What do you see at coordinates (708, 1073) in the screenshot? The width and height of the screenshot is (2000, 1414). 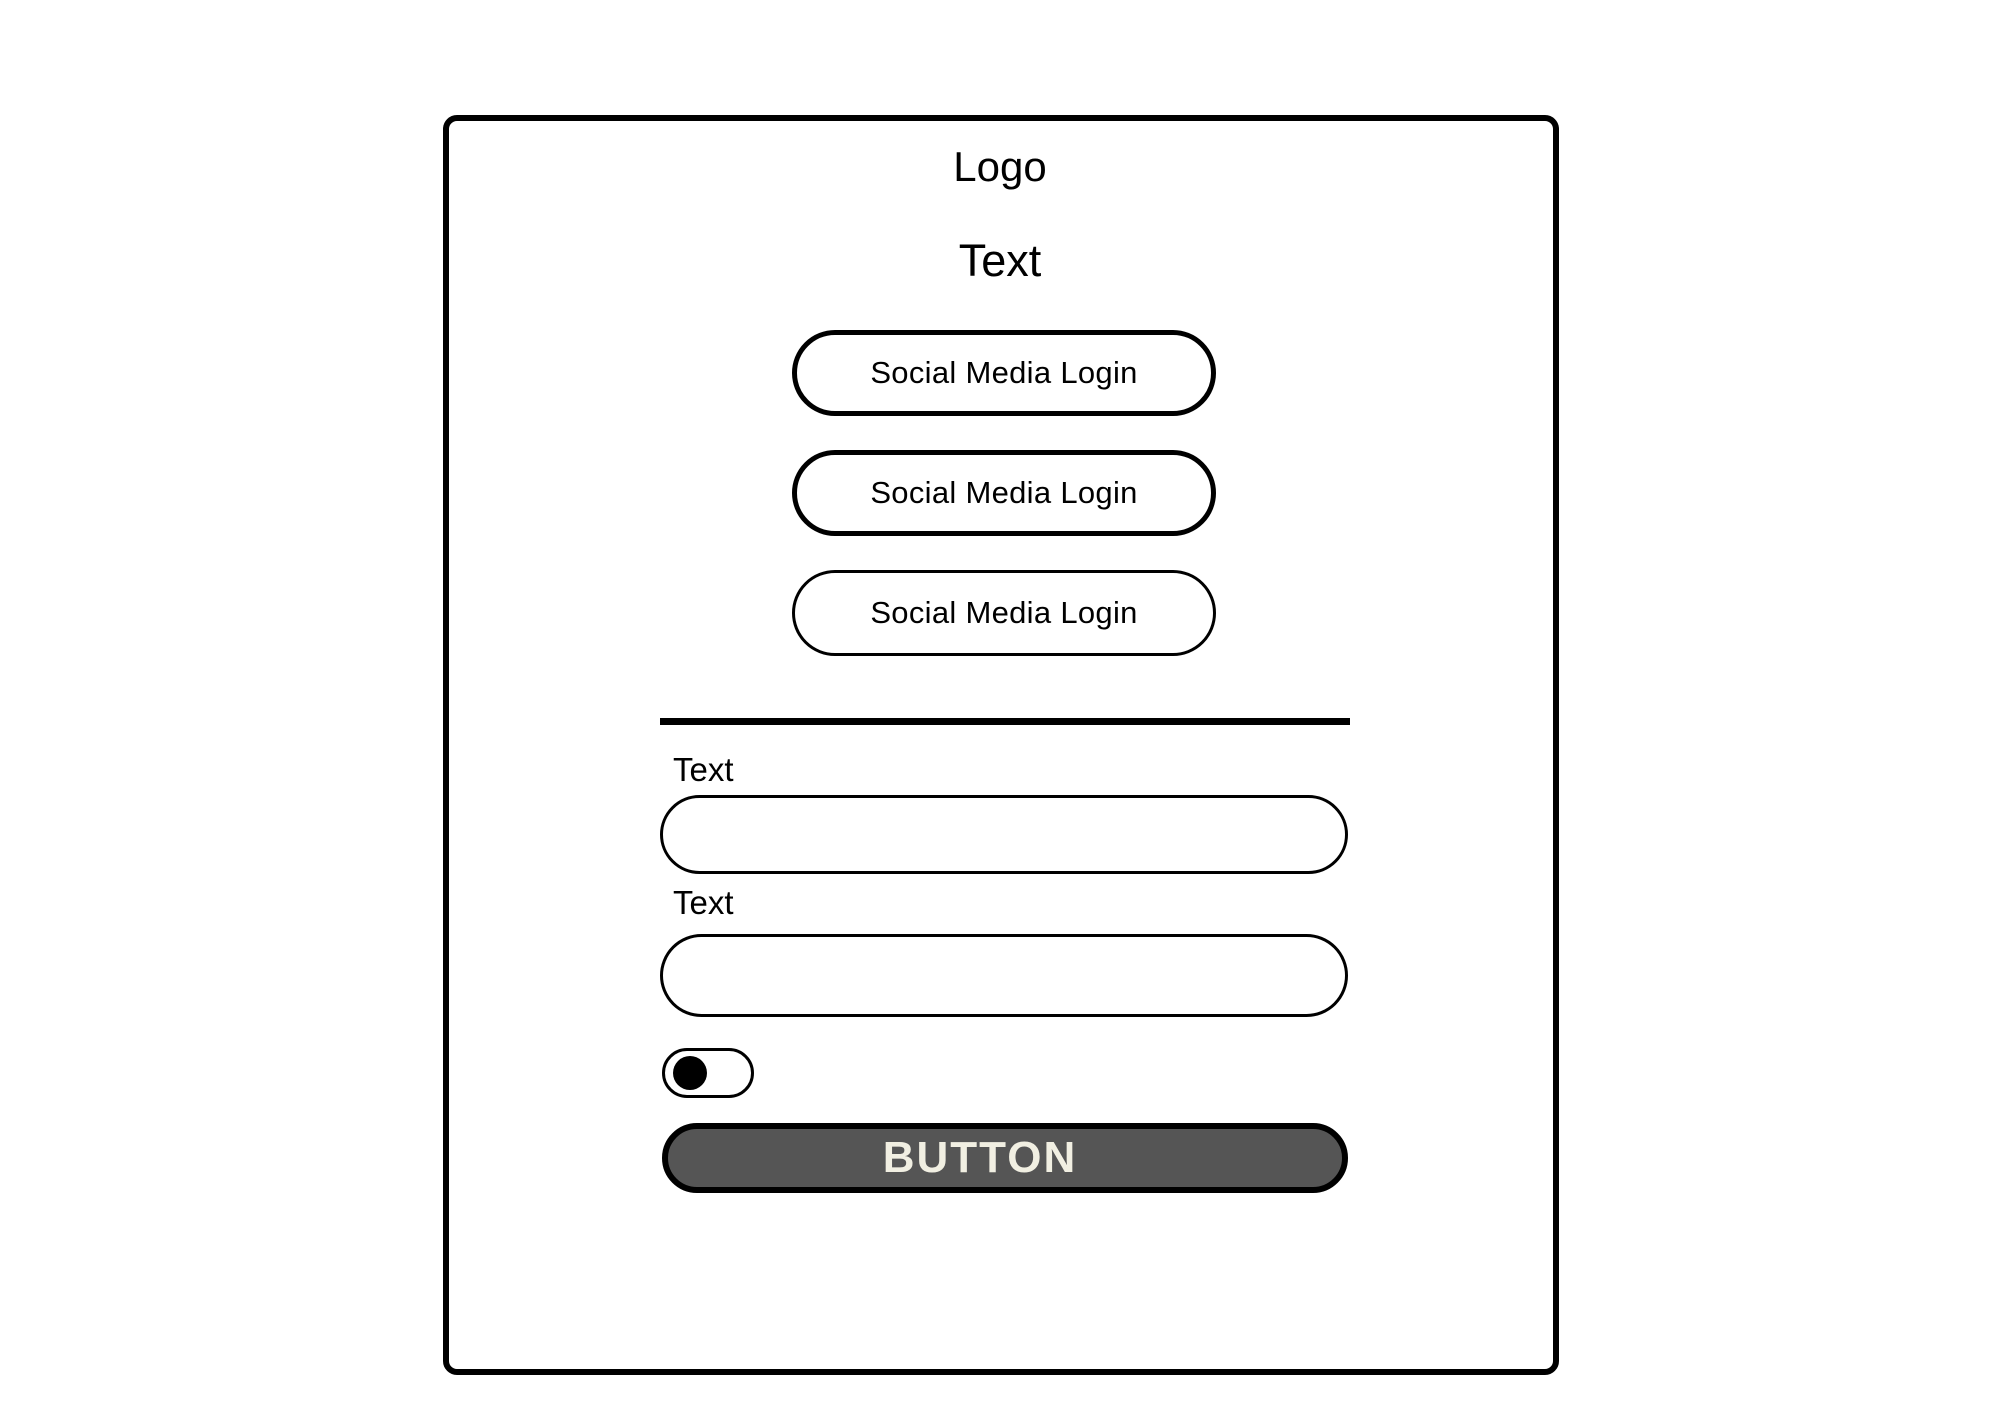 I see `toggle-switch` at bounding box center [708, 1073].